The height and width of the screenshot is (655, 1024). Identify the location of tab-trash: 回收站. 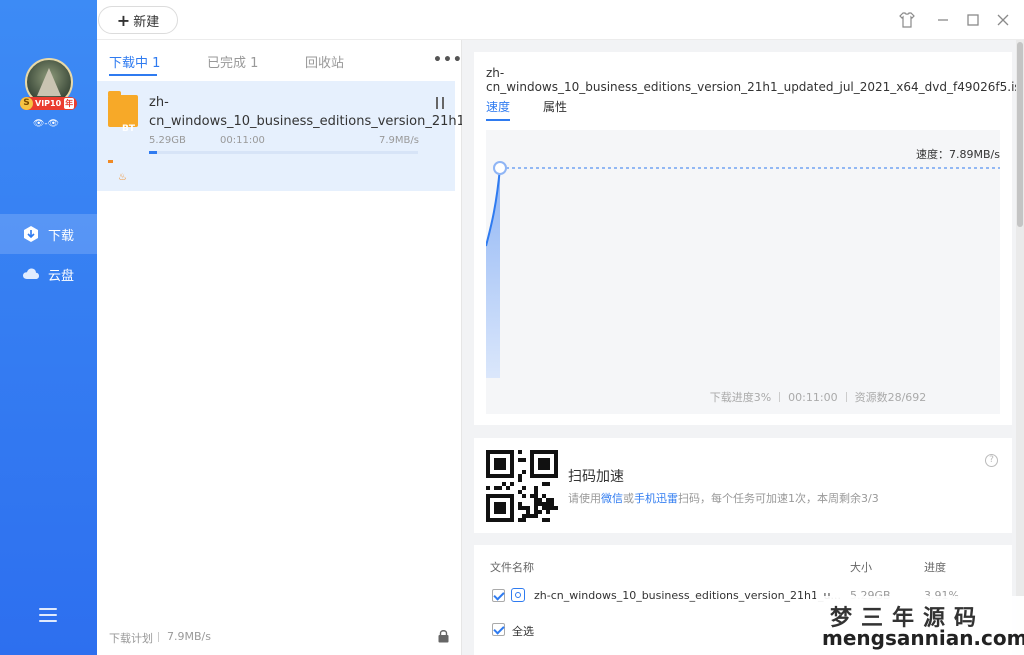
(324, 61).